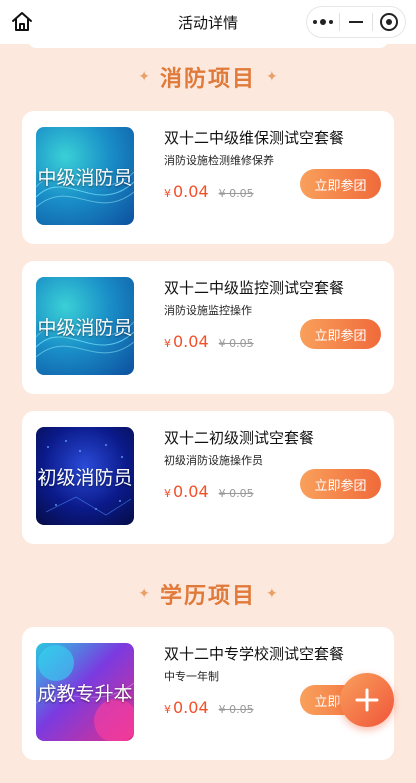  I want to click on product-subtitle: 消防设施检测维修保养, so click(219, 160).